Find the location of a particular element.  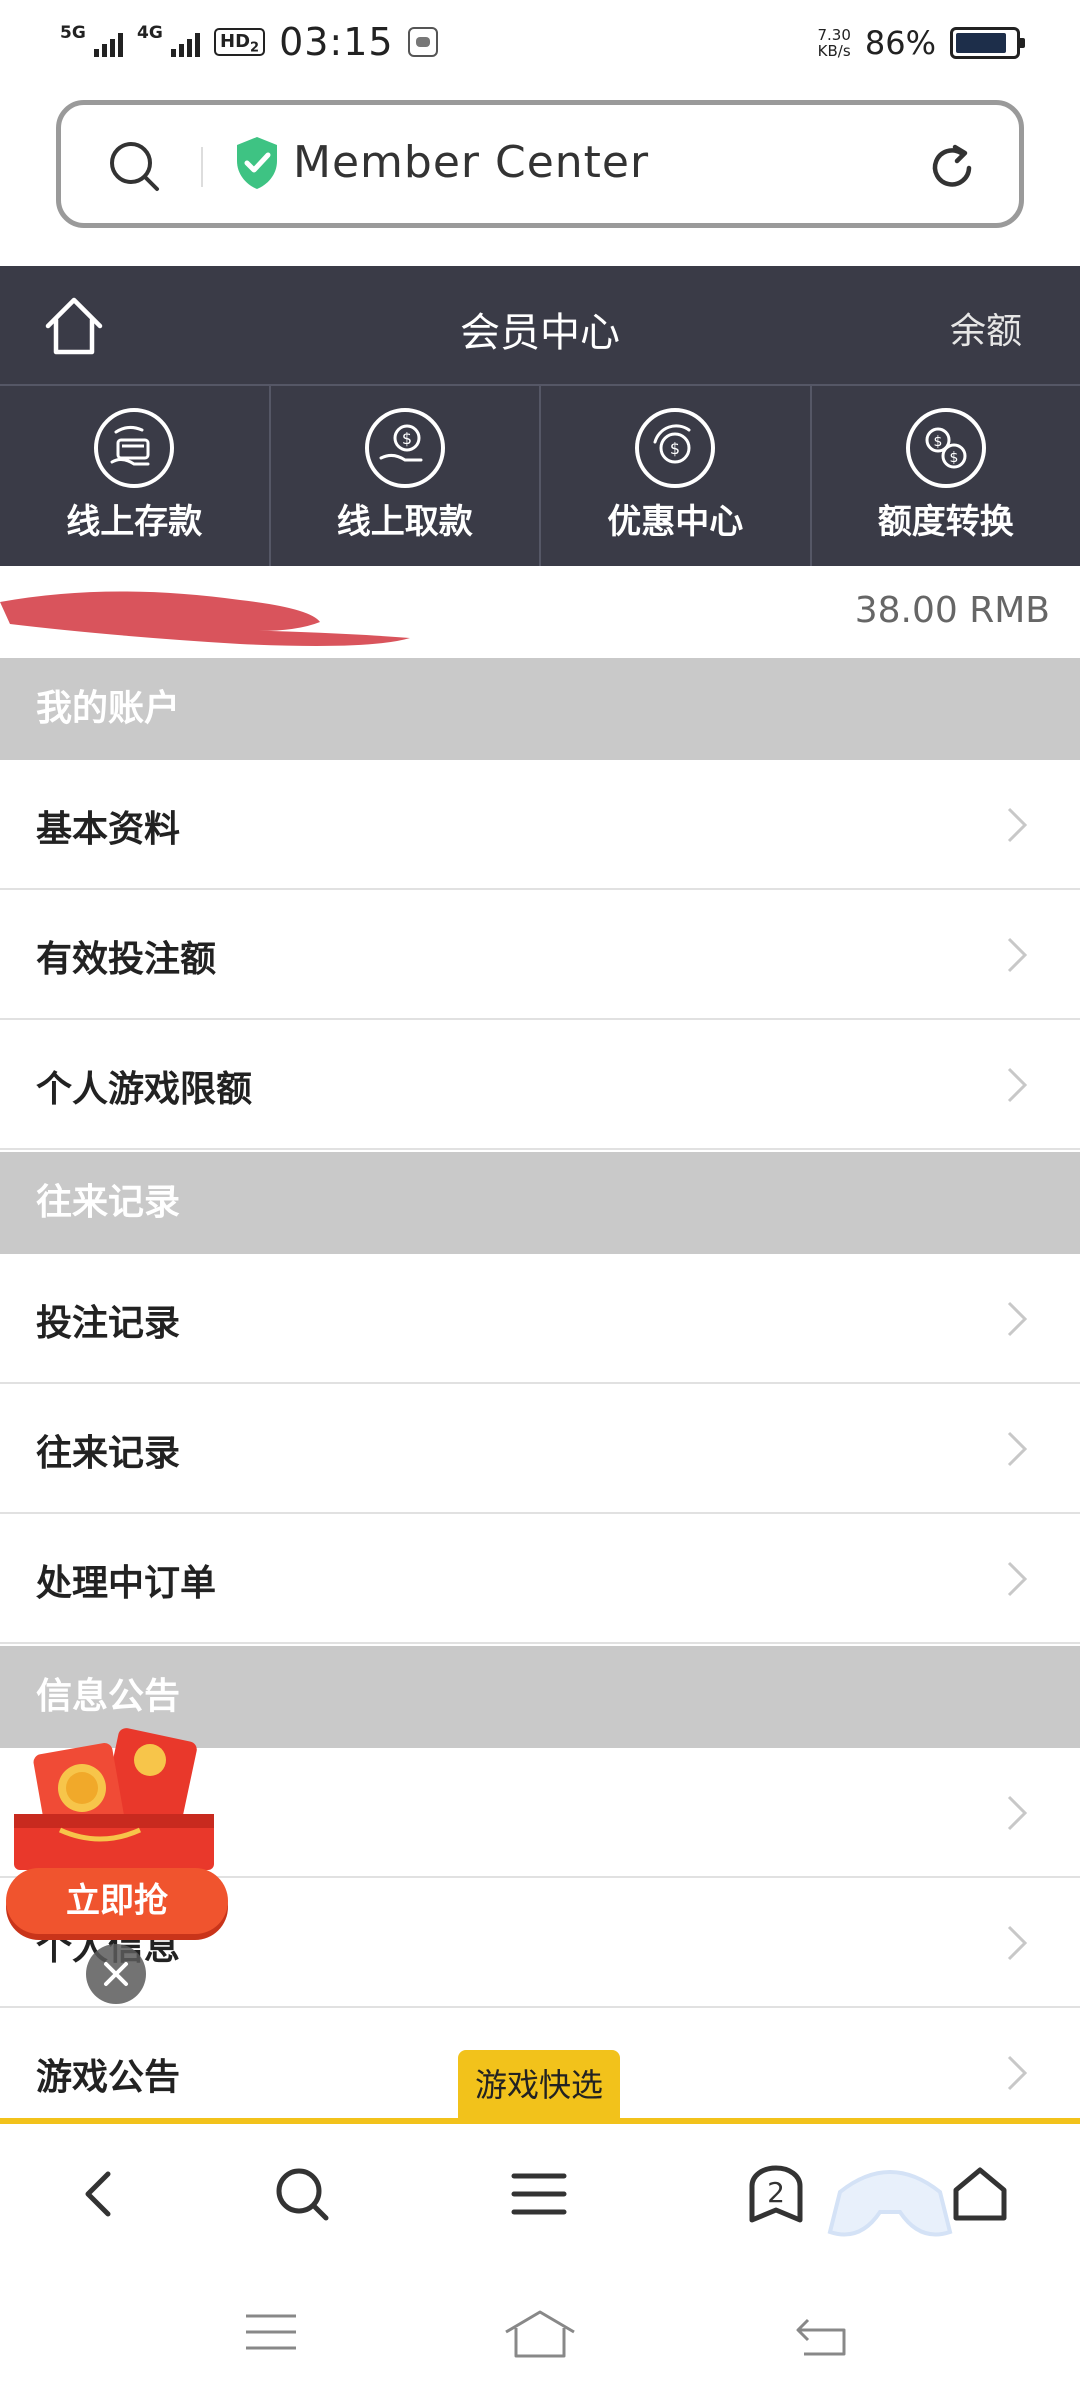

list-item-game-limits: 个人游戏限额 is located at coordinates (540, 1085).